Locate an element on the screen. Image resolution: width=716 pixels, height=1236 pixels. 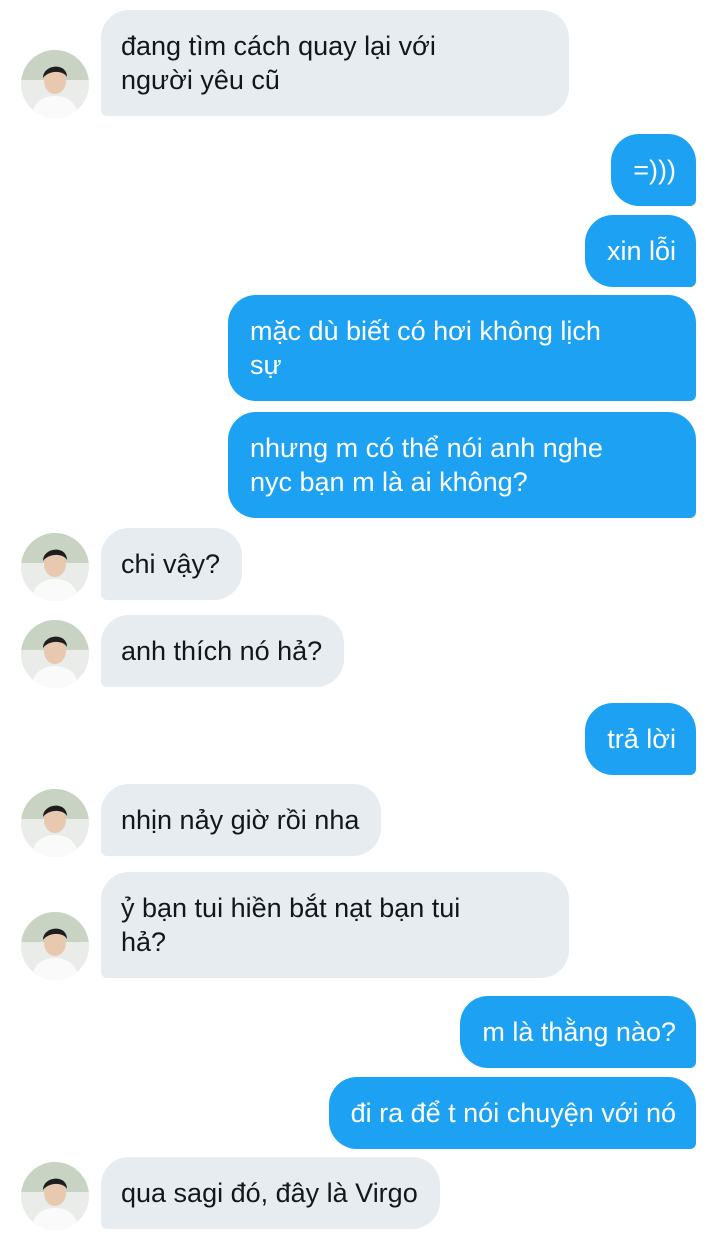
message-bubble-incoming: anh thích nó hả? is located at coordinates (223, 651).